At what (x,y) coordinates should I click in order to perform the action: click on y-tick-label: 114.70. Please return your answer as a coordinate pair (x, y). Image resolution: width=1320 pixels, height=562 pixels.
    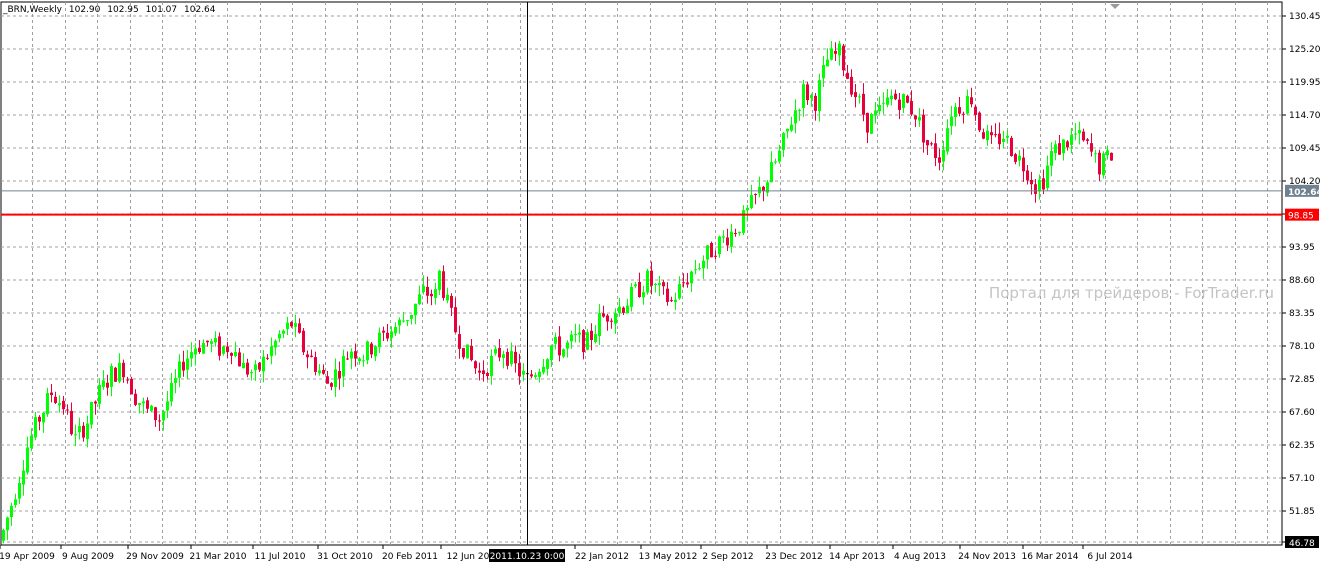
    Looking at the image, I should click on (1304, 116).